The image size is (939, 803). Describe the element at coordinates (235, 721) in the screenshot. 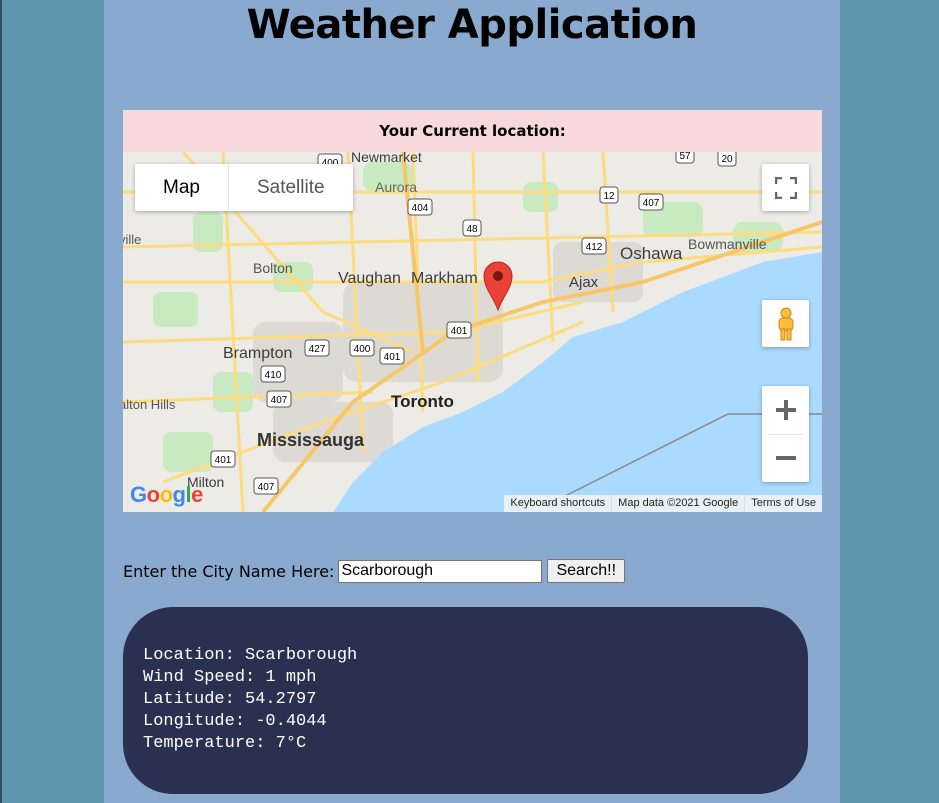

I see `result-longitude: Longitude: -0.4044` at that location.